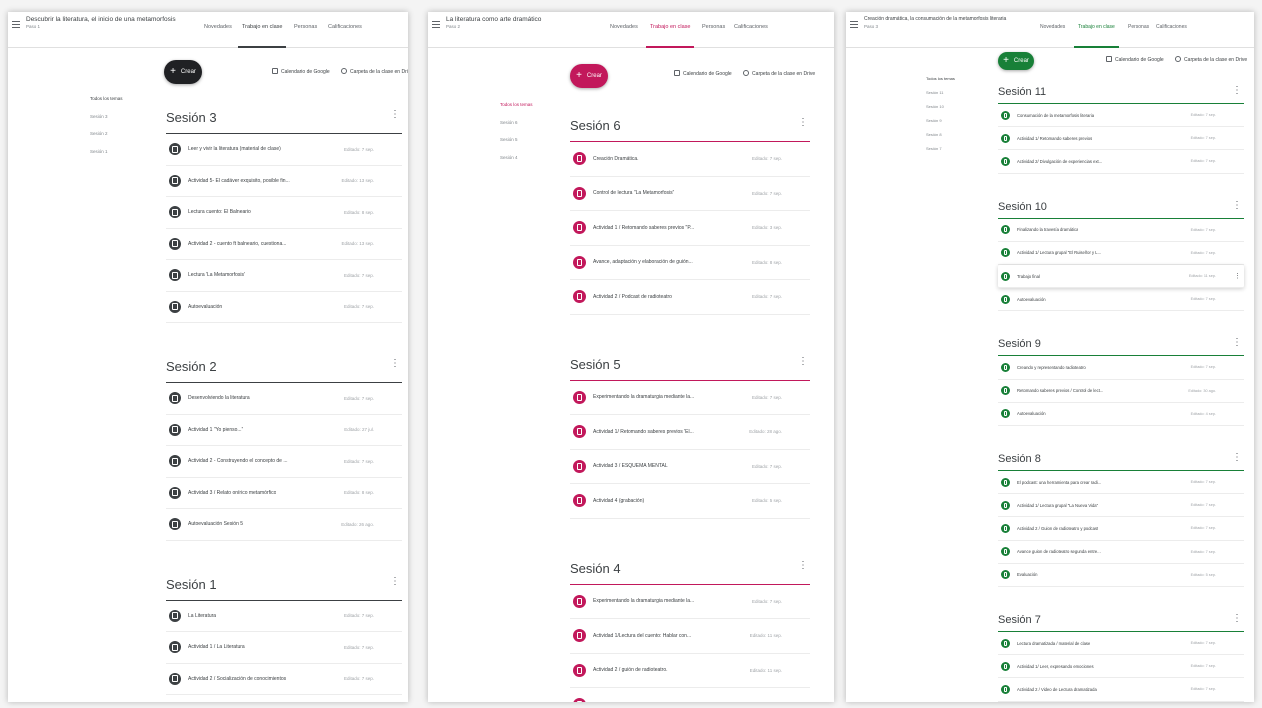 This screenshot has height=708, width=1262. I want to click on classwork-item: Autoevaluación Sesión 5 Editado: 26 ago., so click(284, 525).